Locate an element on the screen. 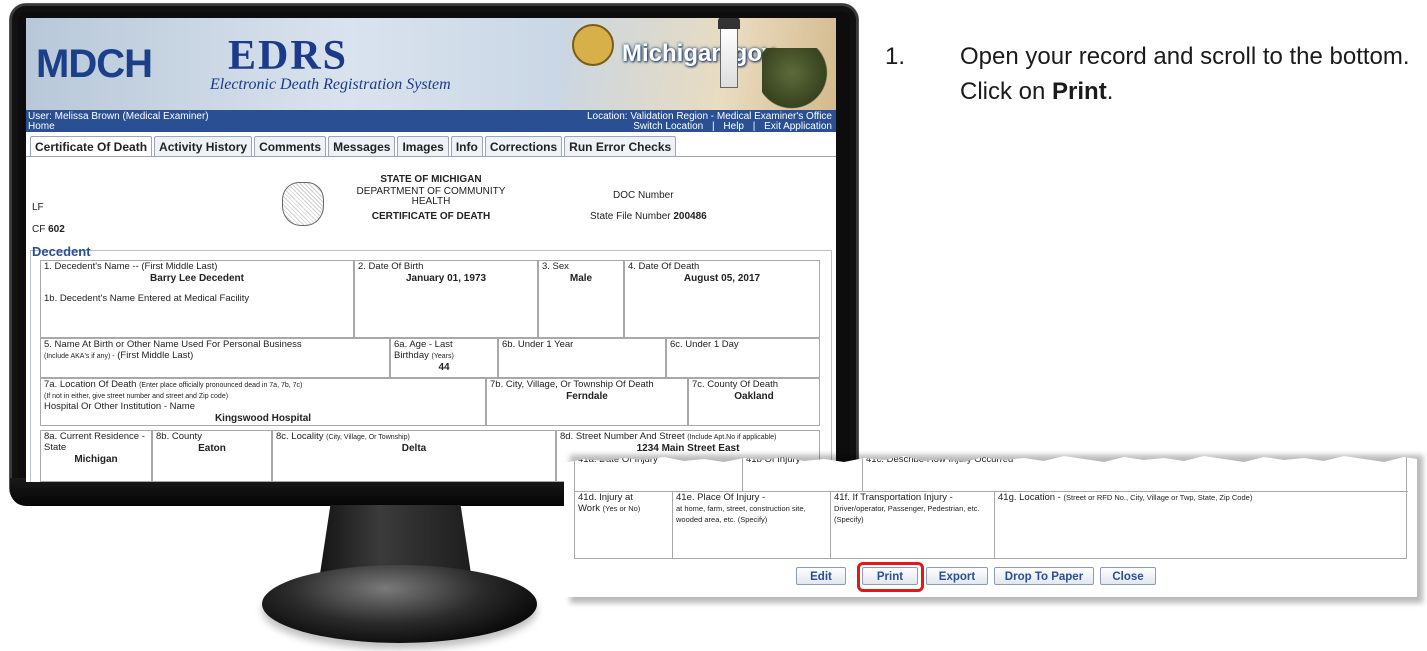 Image resolution: width=1427 pixels, height=651 pixels. field-age: 6a. Age - Last Birthday (Years) 44 is located at coordinates (444, 358).